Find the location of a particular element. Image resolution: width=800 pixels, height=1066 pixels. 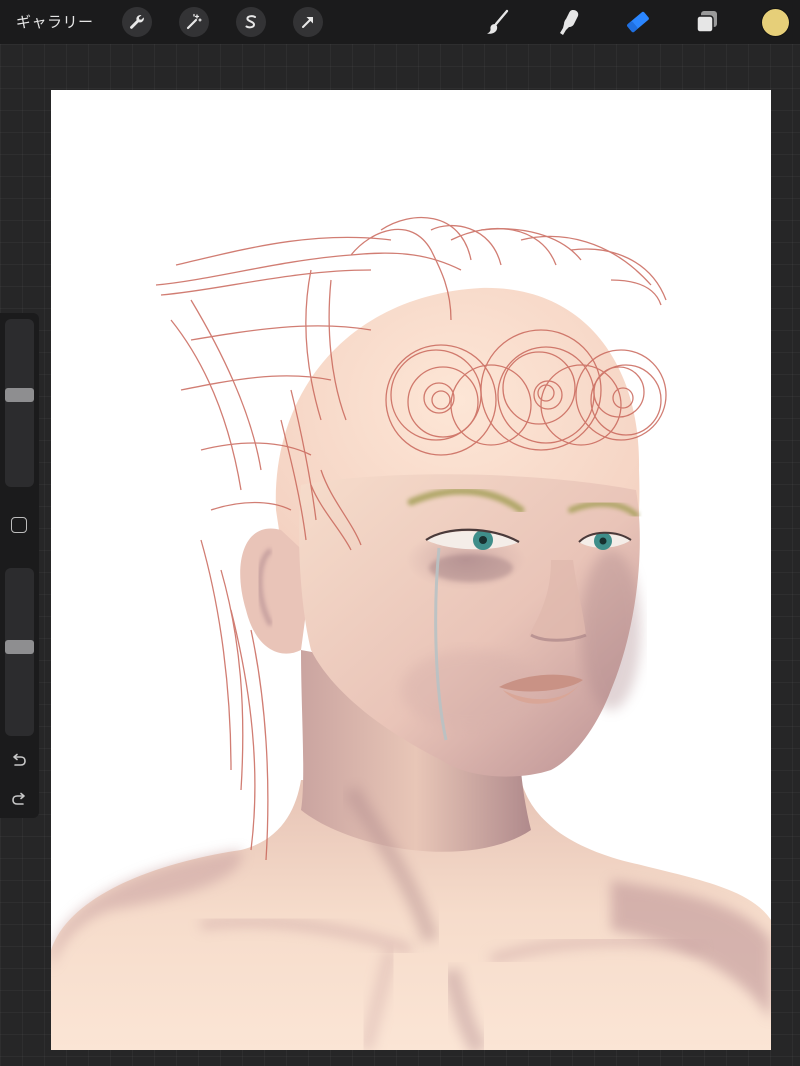

top-toolbar: ギャラリー is located at coordinates (400, 22).